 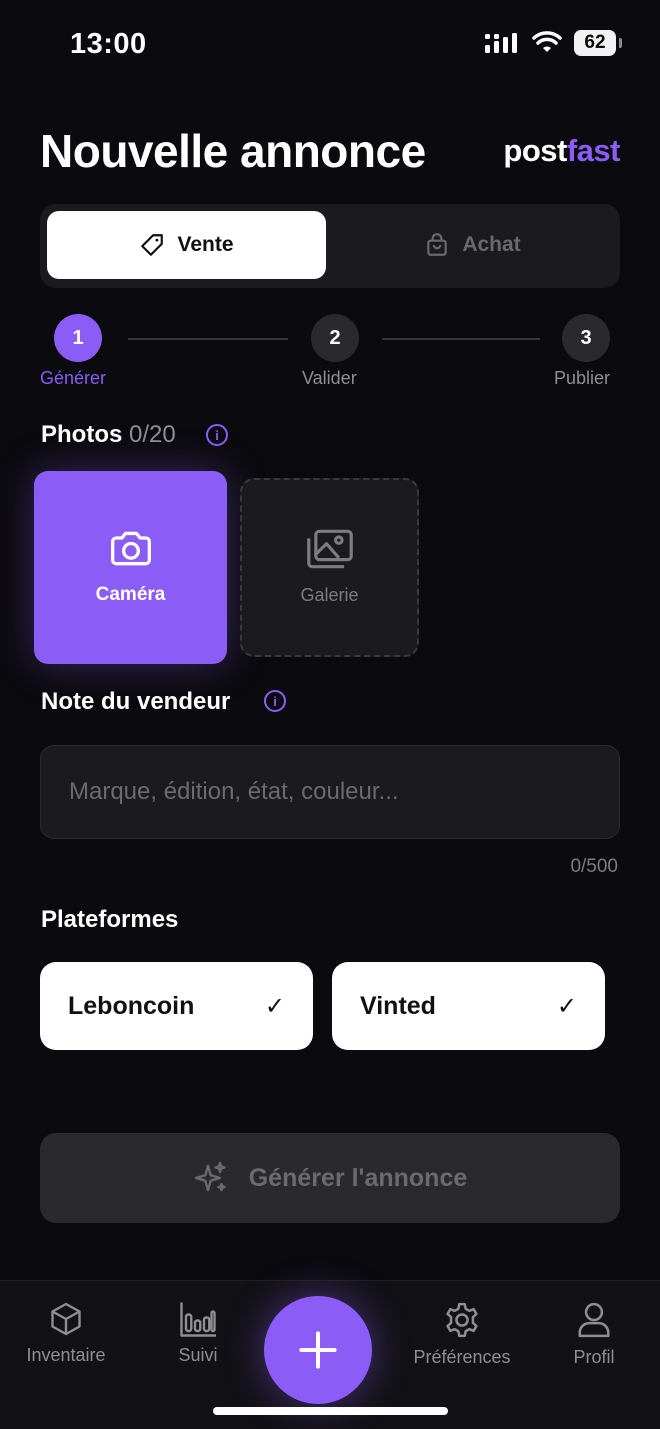 I want to click on step-1-circle: 1, so click(x=78, y=338).